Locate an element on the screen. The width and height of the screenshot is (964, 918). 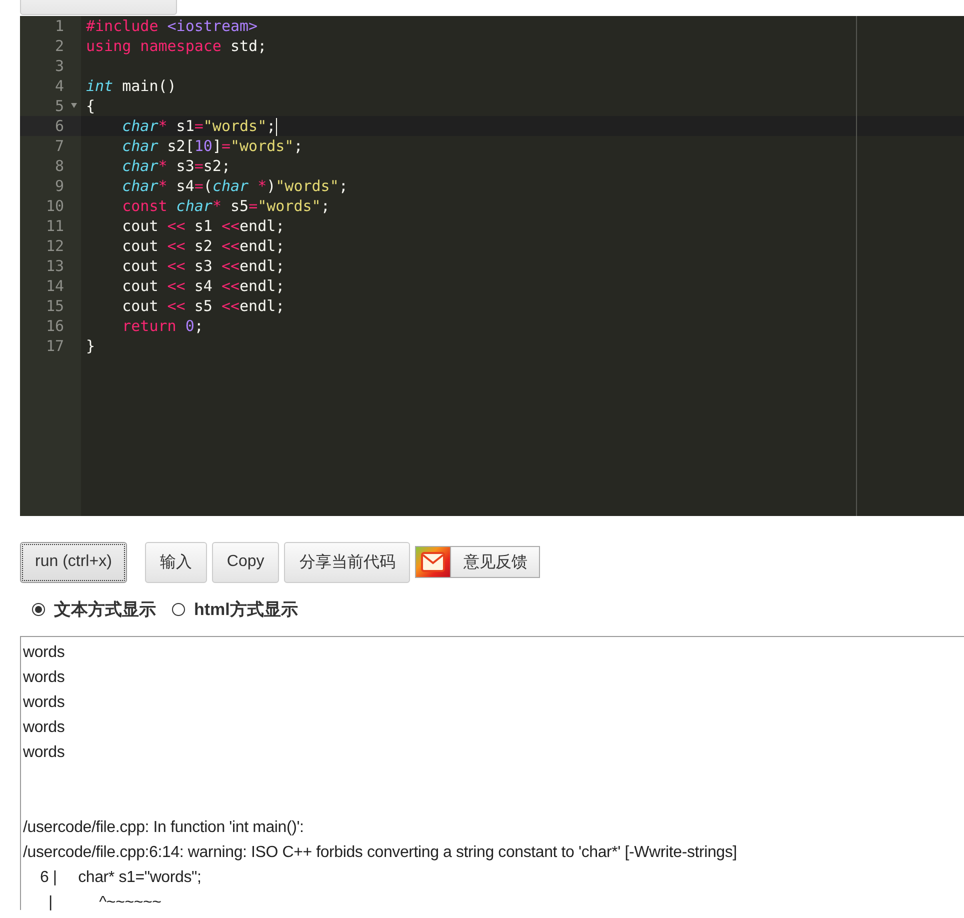
line-number: 15 is located at coordinates (55, 306).